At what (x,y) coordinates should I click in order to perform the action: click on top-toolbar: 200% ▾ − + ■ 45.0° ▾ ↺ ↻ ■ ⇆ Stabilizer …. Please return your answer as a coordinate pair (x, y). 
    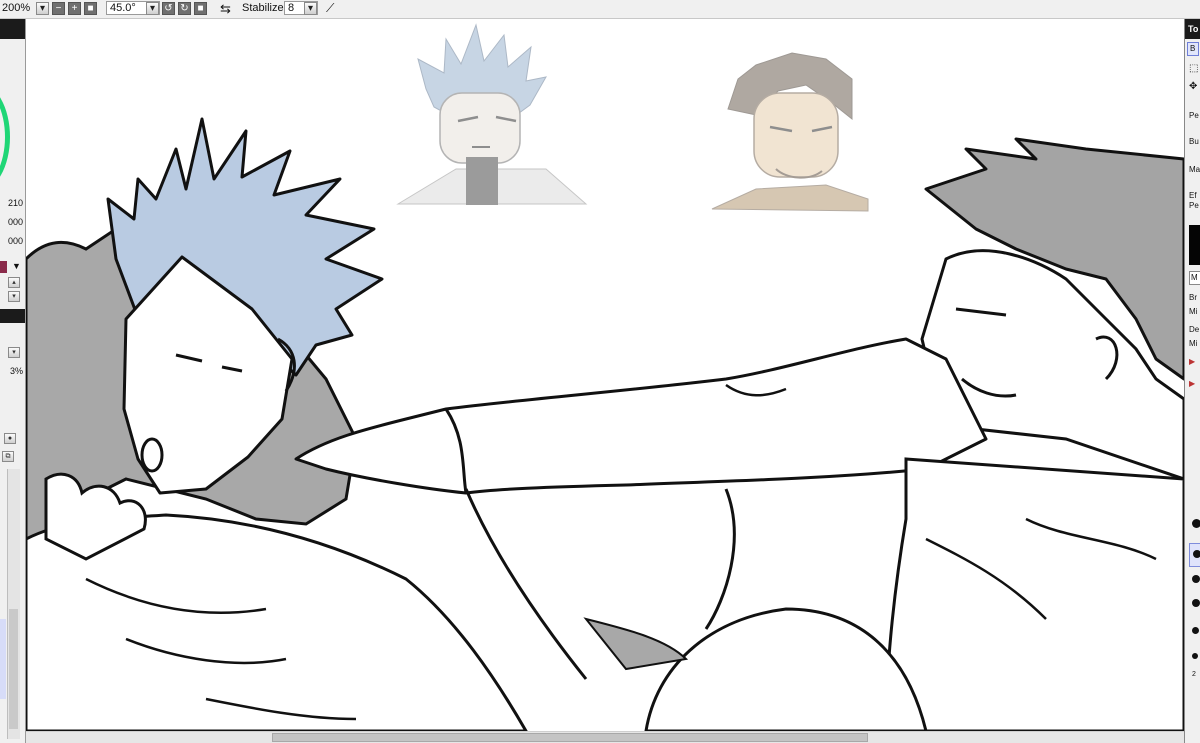
    Looking at the image, I should click on (600, 9).